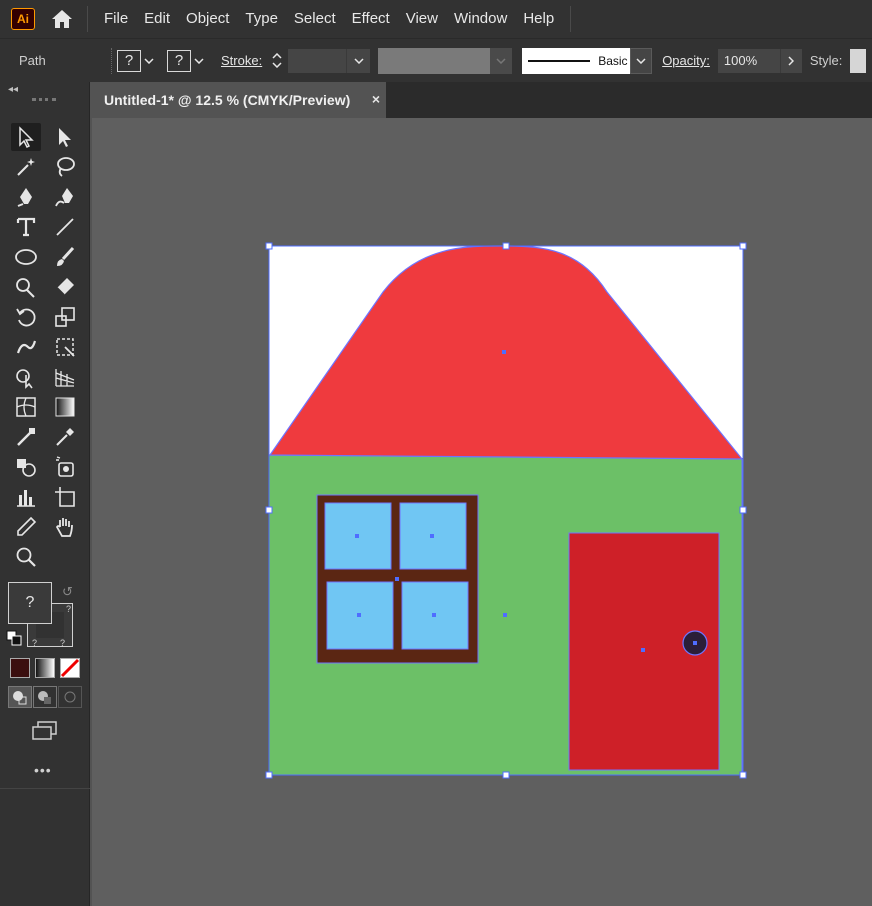  I want to click on handle-top-right, so click(743, 246).